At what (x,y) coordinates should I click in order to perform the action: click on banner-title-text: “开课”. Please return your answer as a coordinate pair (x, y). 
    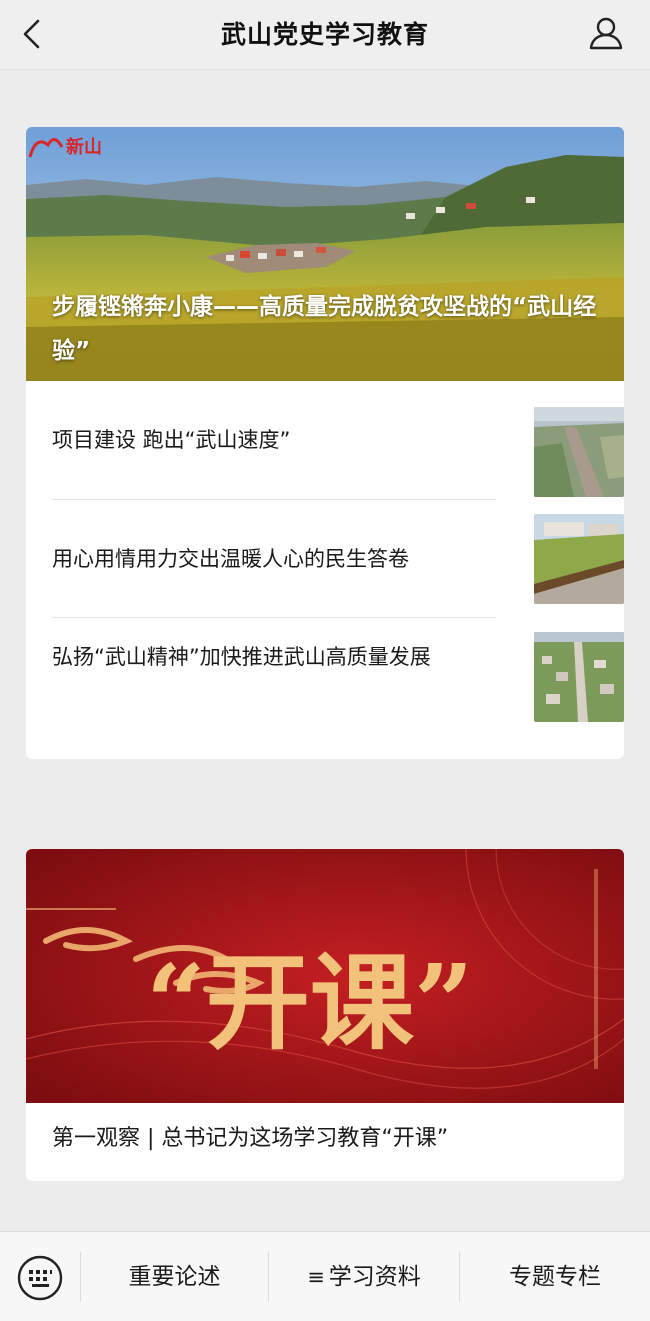
    Looking at the image, I should click on (310, 1002).